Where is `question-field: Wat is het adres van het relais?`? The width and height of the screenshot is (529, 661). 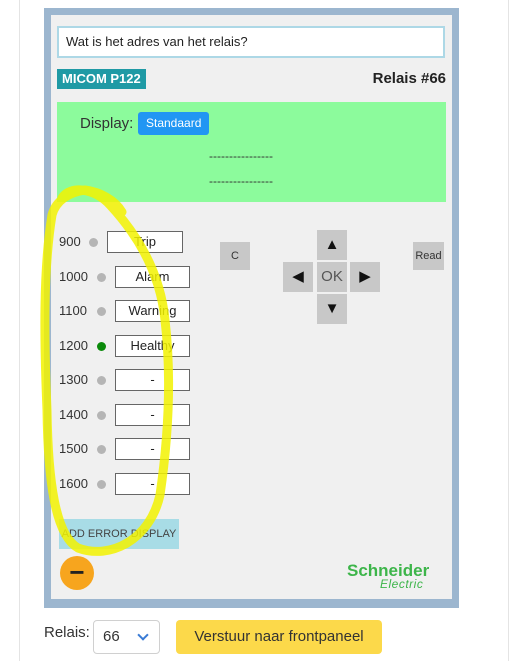 question-field: Wat is het adres van het relais? is located at coordinates (251, 42).